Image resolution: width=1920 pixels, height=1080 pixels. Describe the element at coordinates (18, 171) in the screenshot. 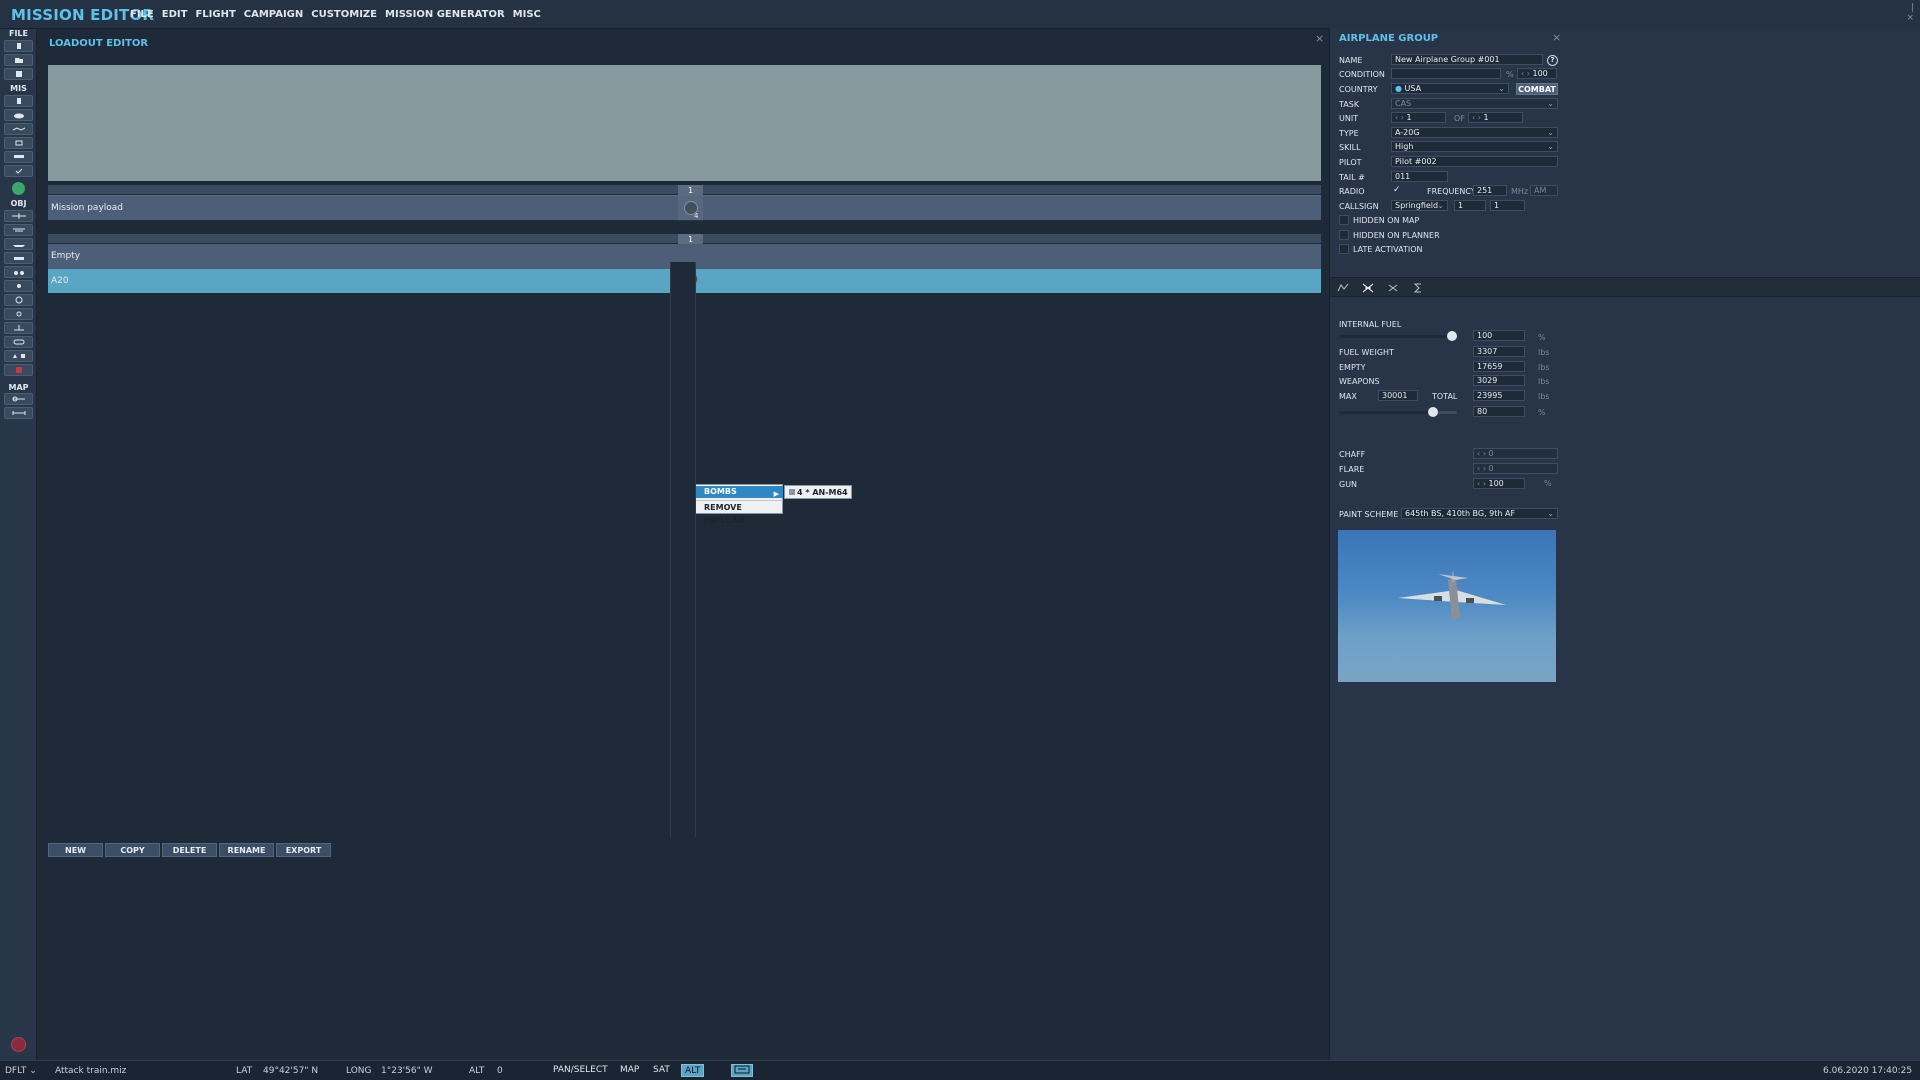

I see `check-button` at that location.